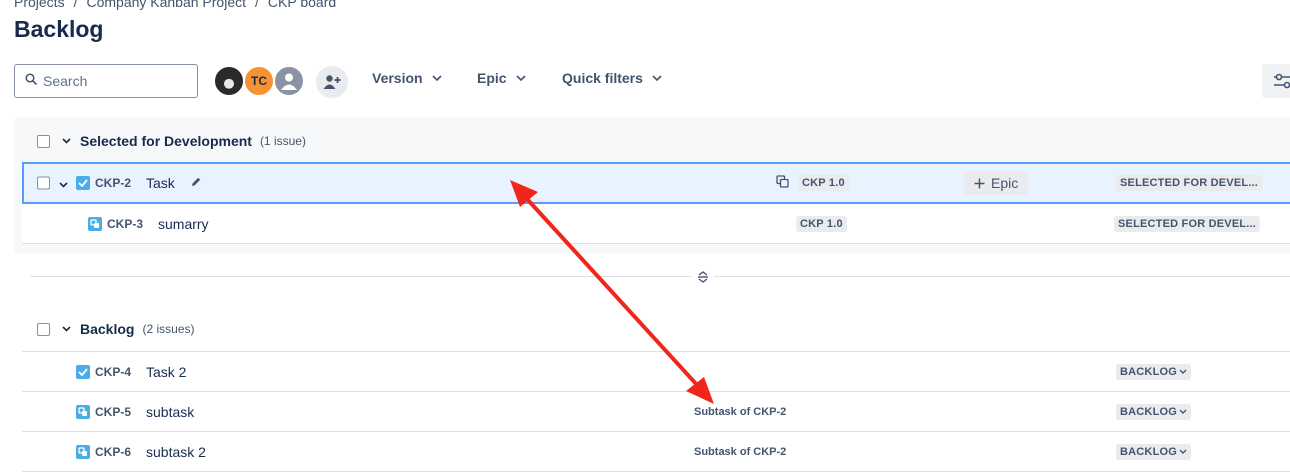 The image size is (1290, 474). What do you see at coordinates (302, 5) in the screenshot?
I see `breadcrumb-board: CKP board` at bounding box center [302, 5].